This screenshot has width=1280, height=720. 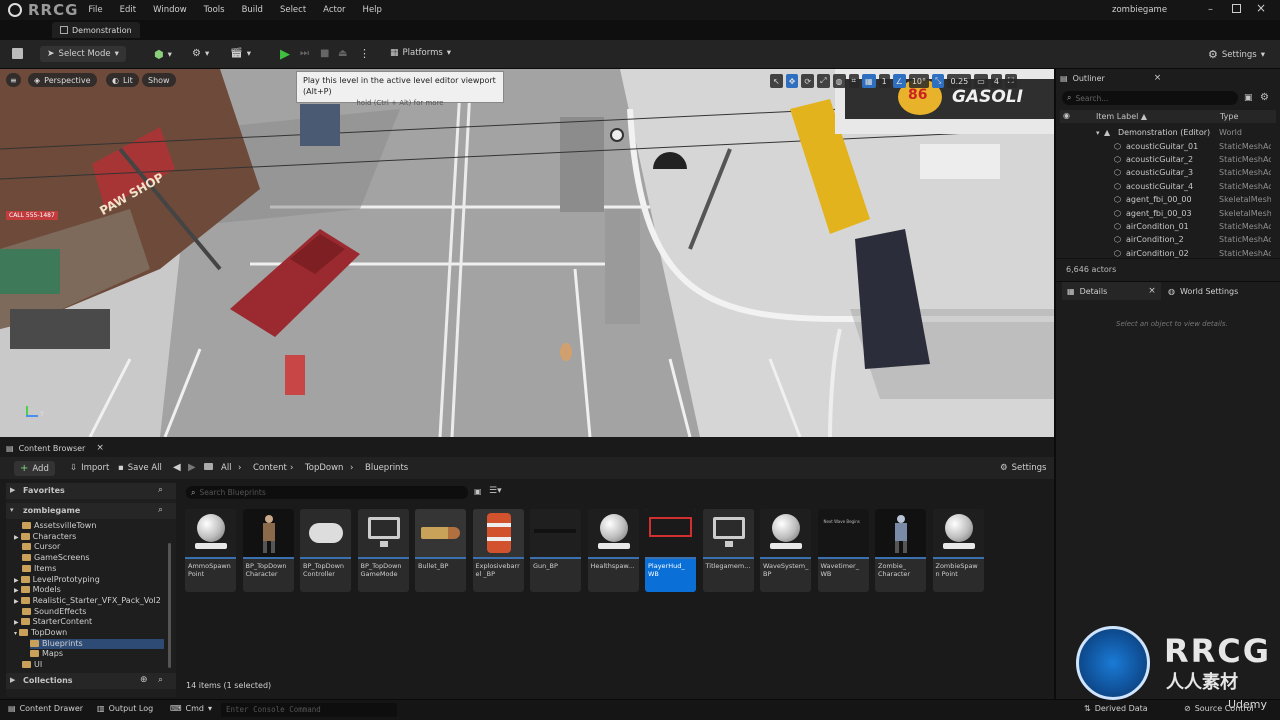 I want to click on skip-button: ⏭, so click(x=304, y=53).